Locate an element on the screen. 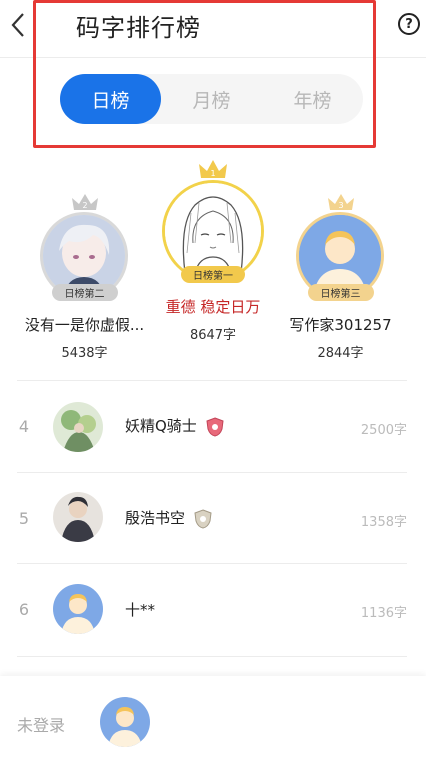 This screenshot has height=758, width=426. podium-name: 写作家301257 is located at coordinates (340, 325).